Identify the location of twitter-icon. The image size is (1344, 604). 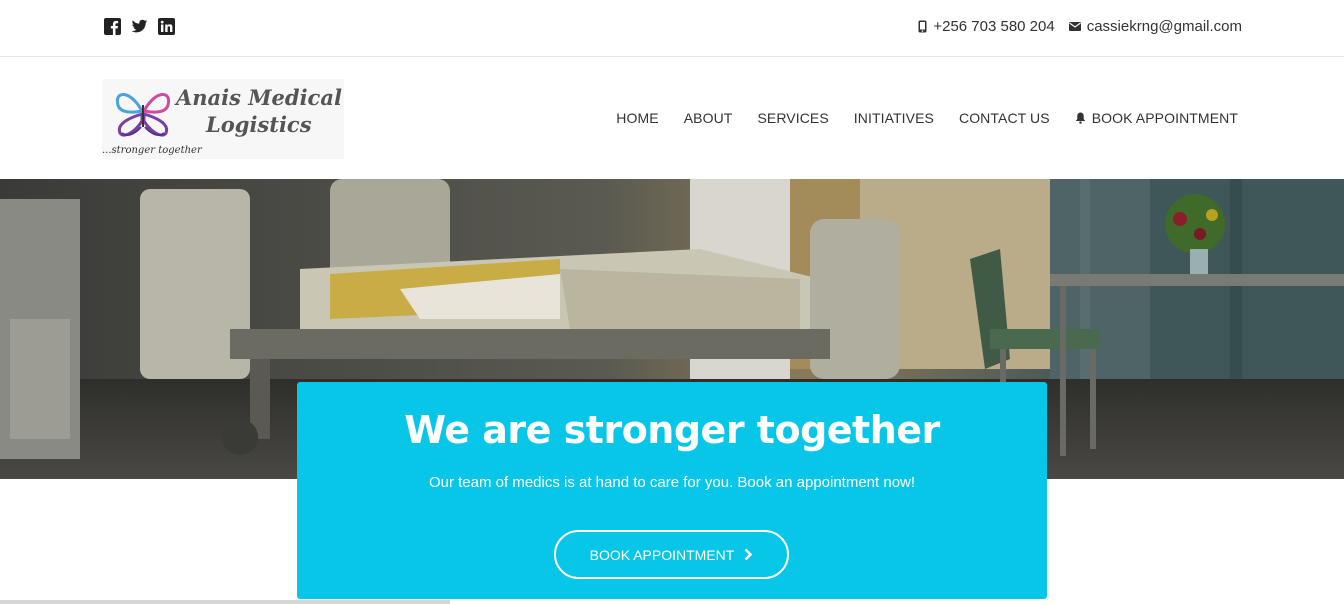
(139, 26).